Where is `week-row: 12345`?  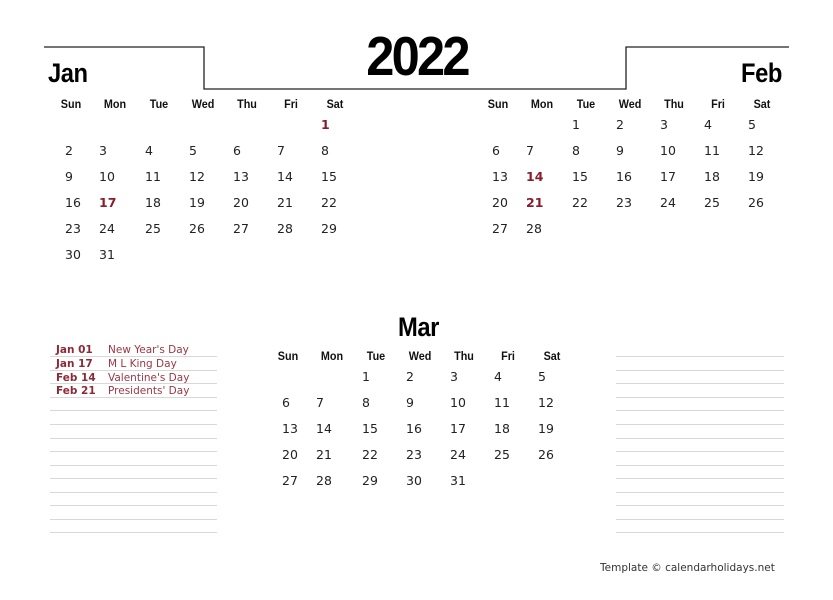 week-row: 12345 is located at coordinates (630, 125).